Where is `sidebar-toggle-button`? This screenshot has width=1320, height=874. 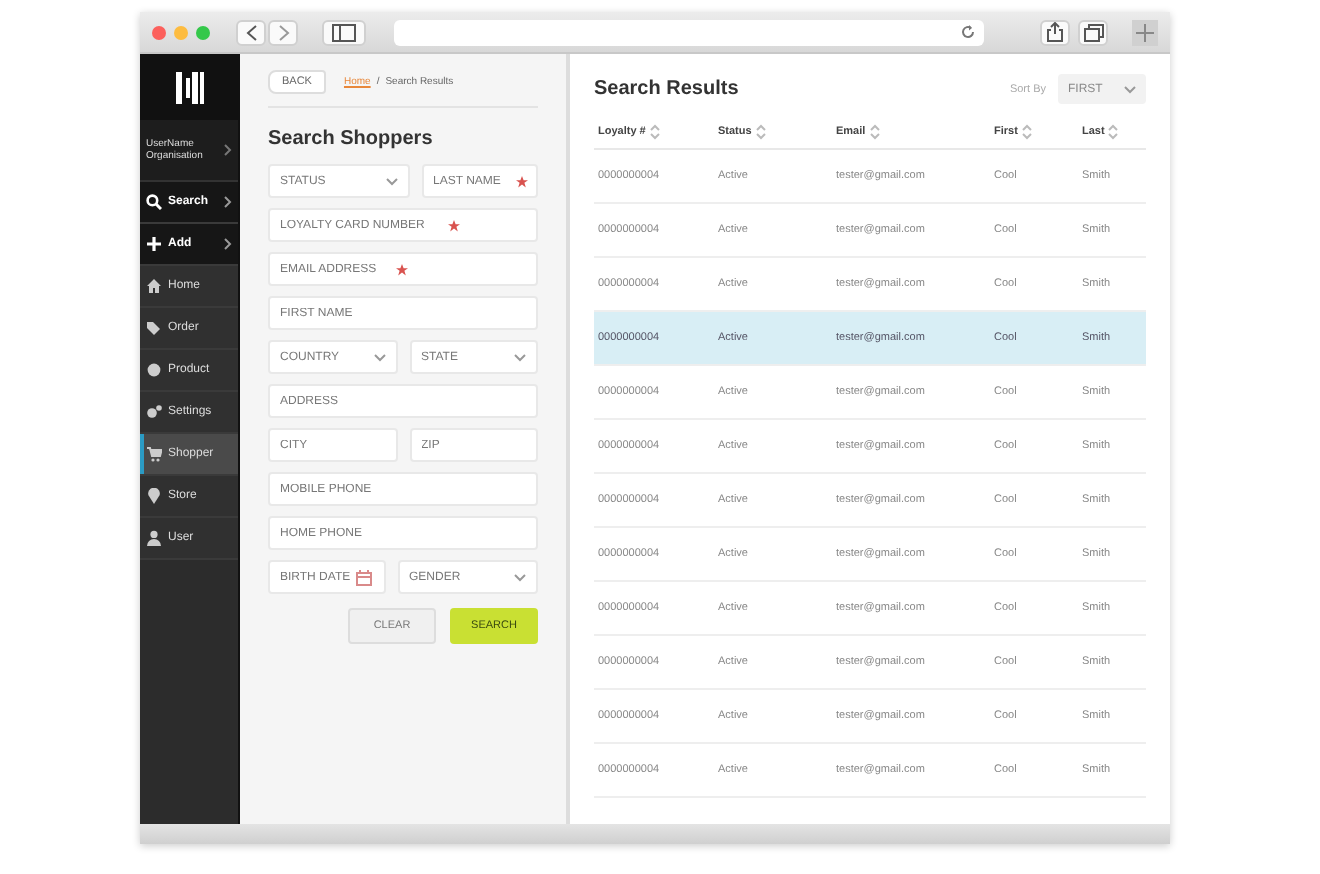
sidebar-toggle-button is located at coordinates (344, 32).